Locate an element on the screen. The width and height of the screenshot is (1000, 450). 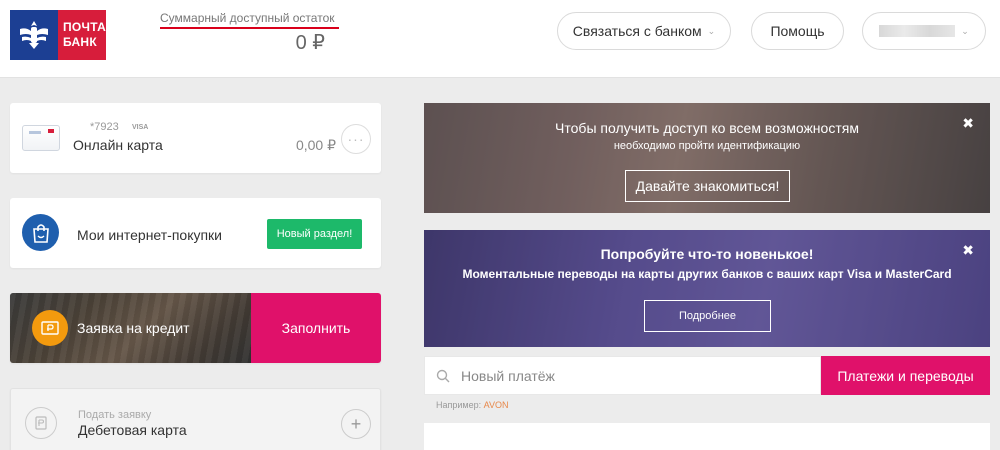
help-button: Помощь is located at coordinates (797, 31).